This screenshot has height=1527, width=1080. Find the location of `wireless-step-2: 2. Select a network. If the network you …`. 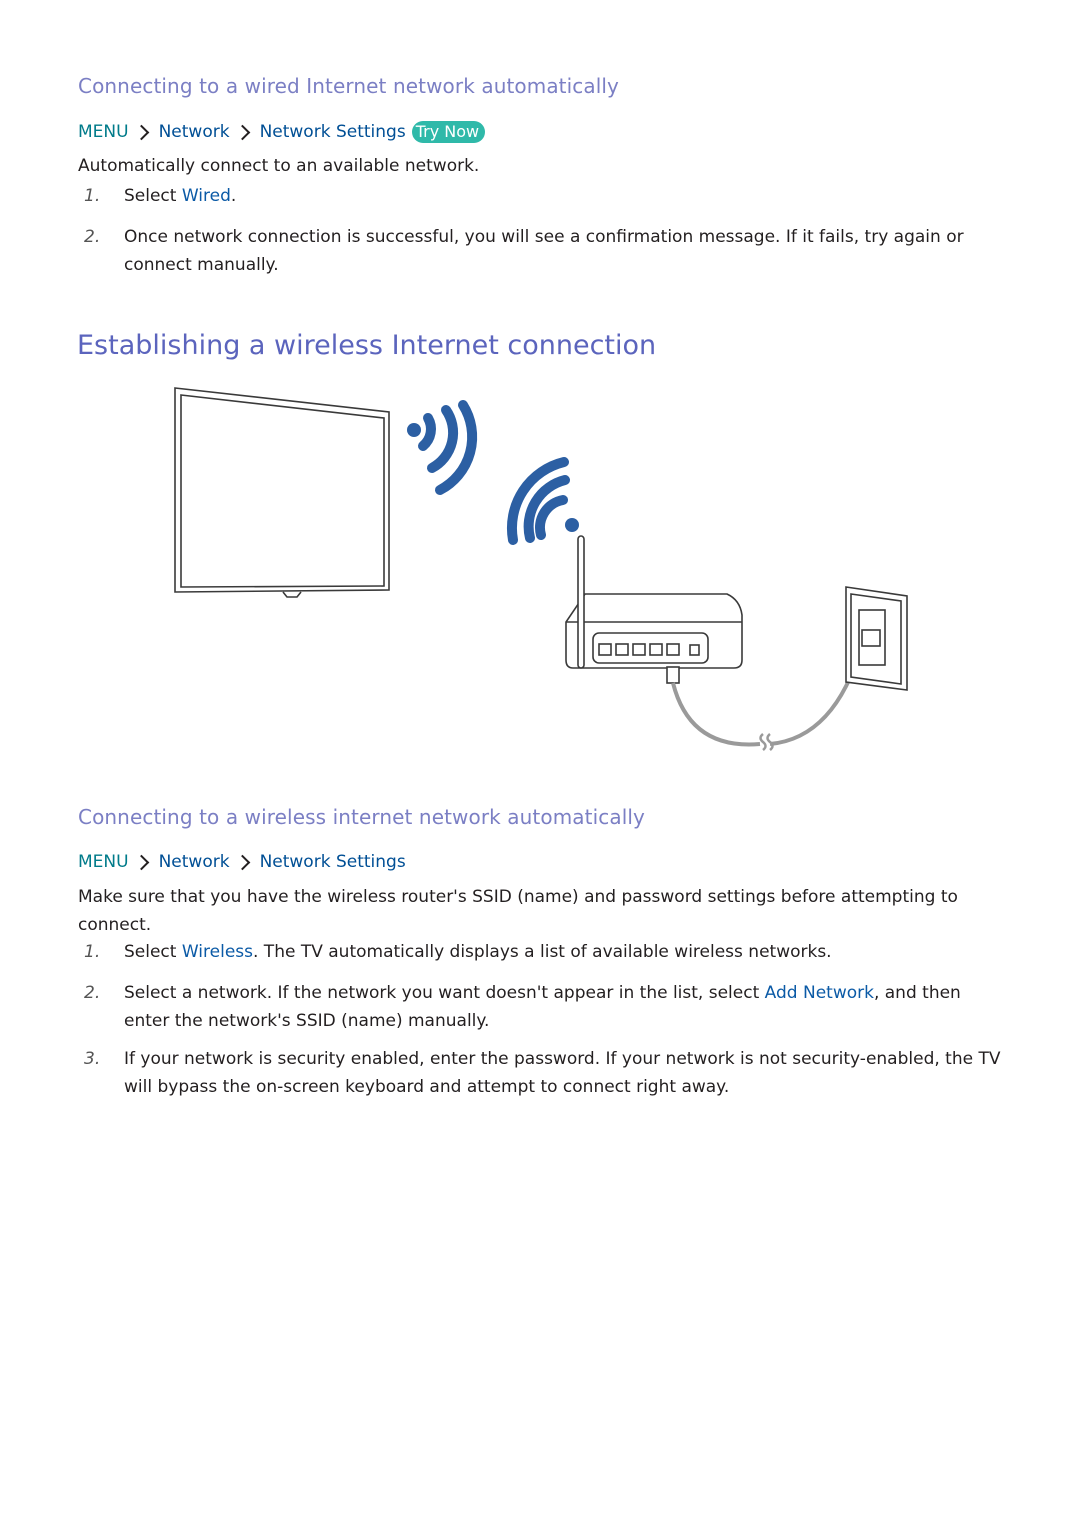

wireless-step-2: 2. Select a network. If the network you … is located at coordinates (544, 1007).